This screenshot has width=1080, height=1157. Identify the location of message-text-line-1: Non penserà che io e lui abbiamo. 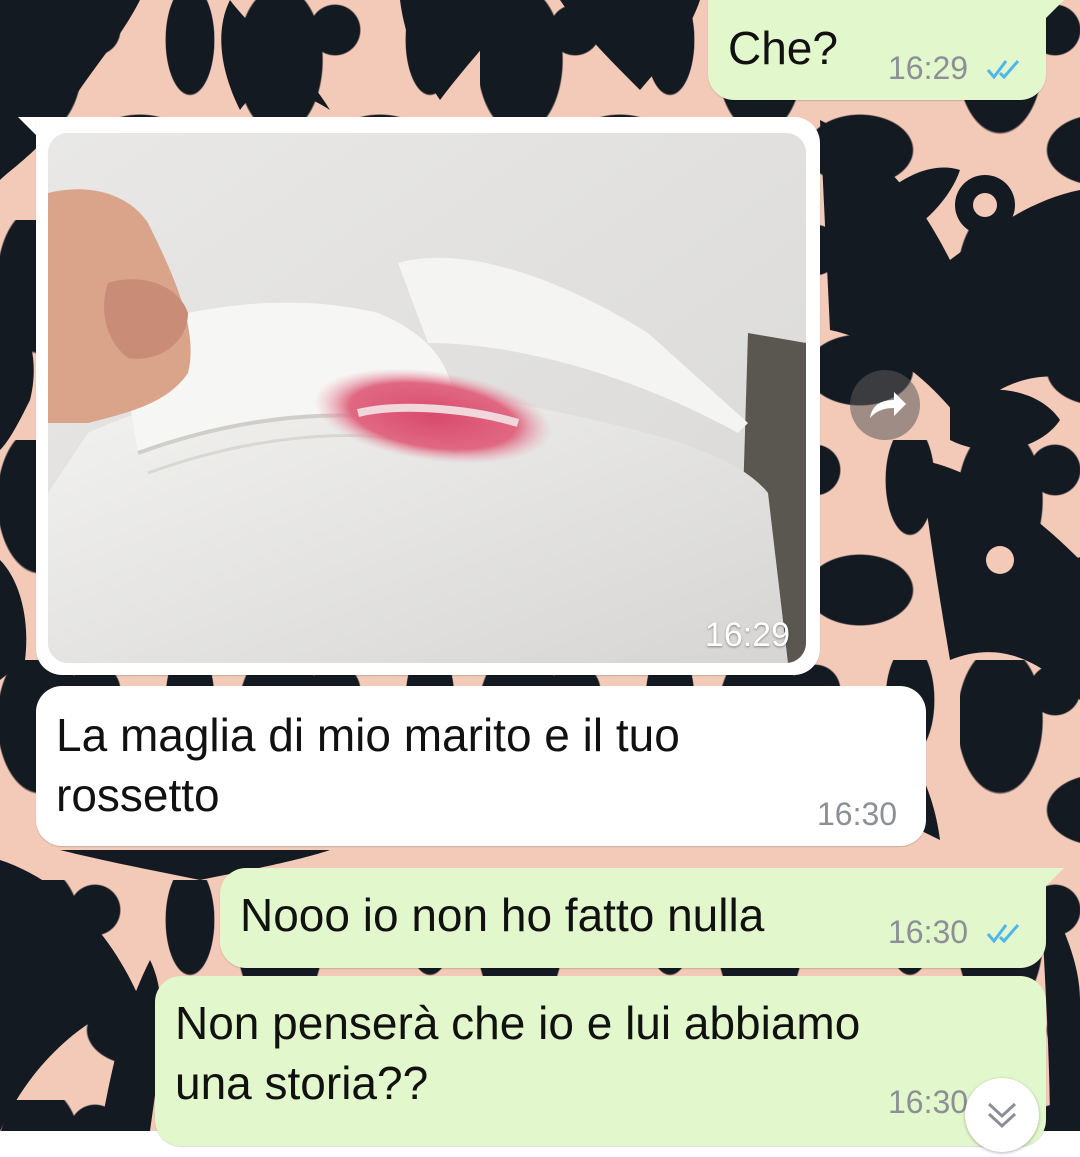
(518, 1023).